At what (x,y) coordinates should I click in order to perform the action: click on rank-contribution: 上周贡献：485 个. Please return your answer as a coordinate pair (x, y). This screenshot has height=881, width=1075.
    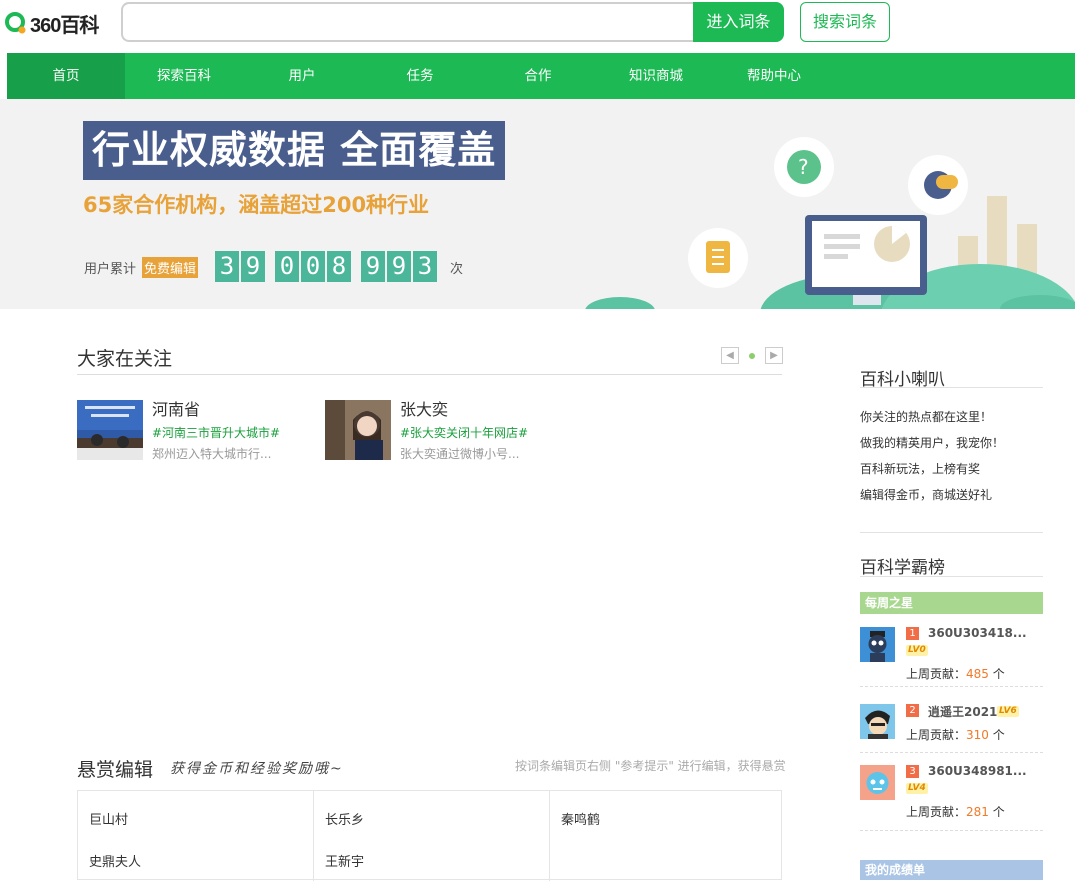
    Looking at the image, I should click on (955, 673).